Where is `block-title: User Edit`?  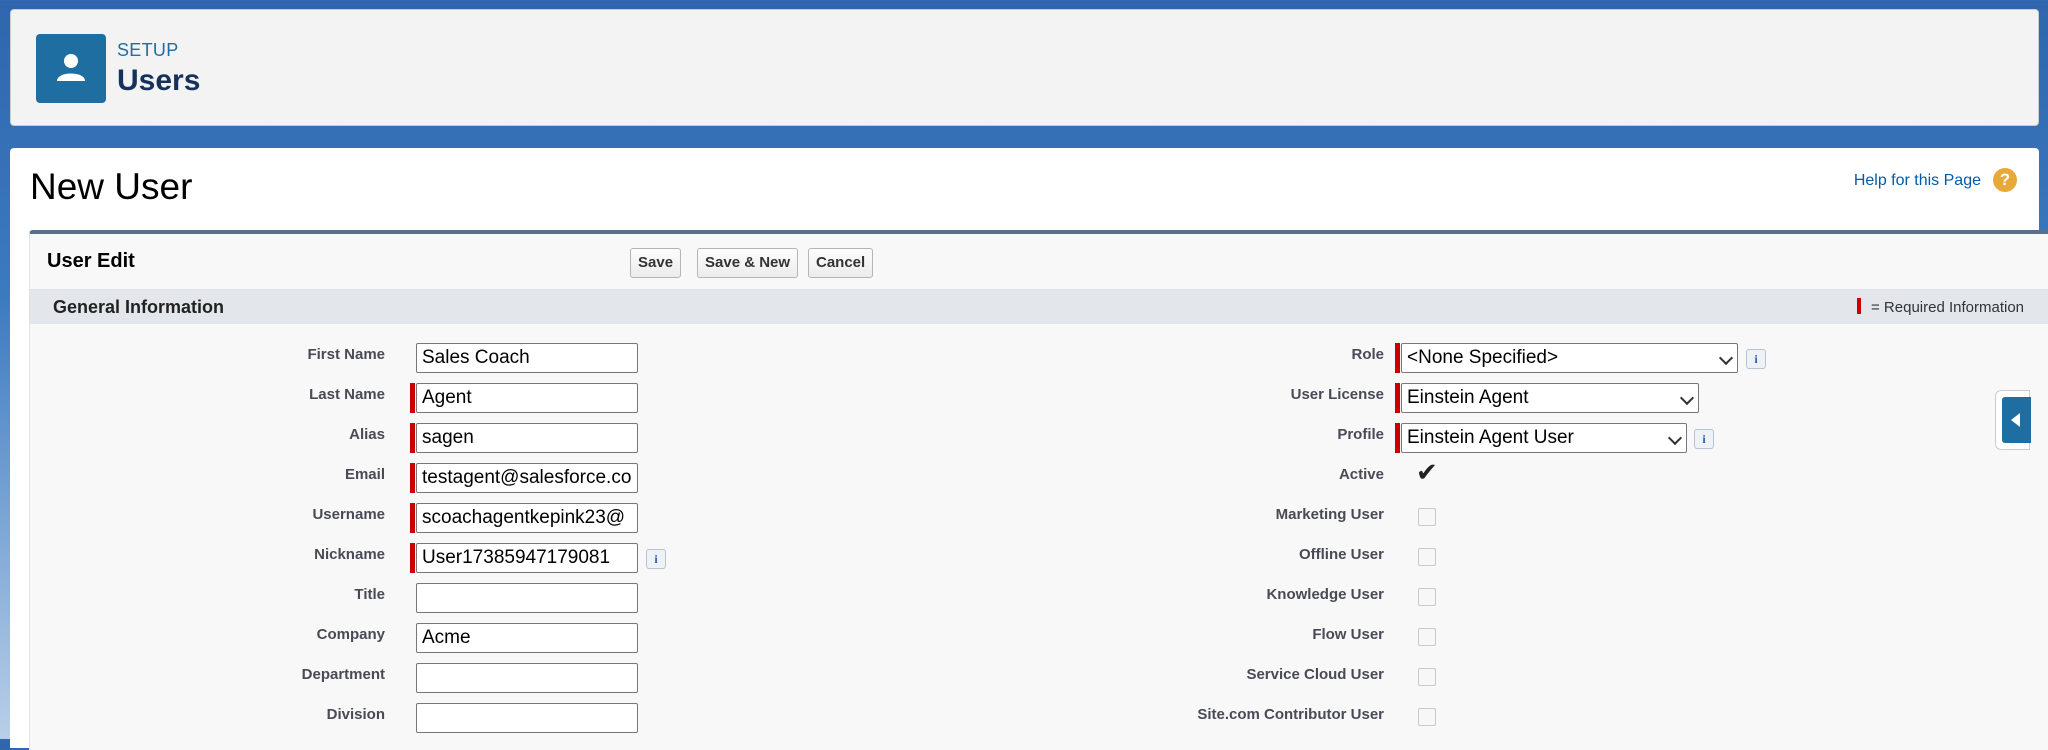
block-title: User Edit is located at coordinates (91, 261).